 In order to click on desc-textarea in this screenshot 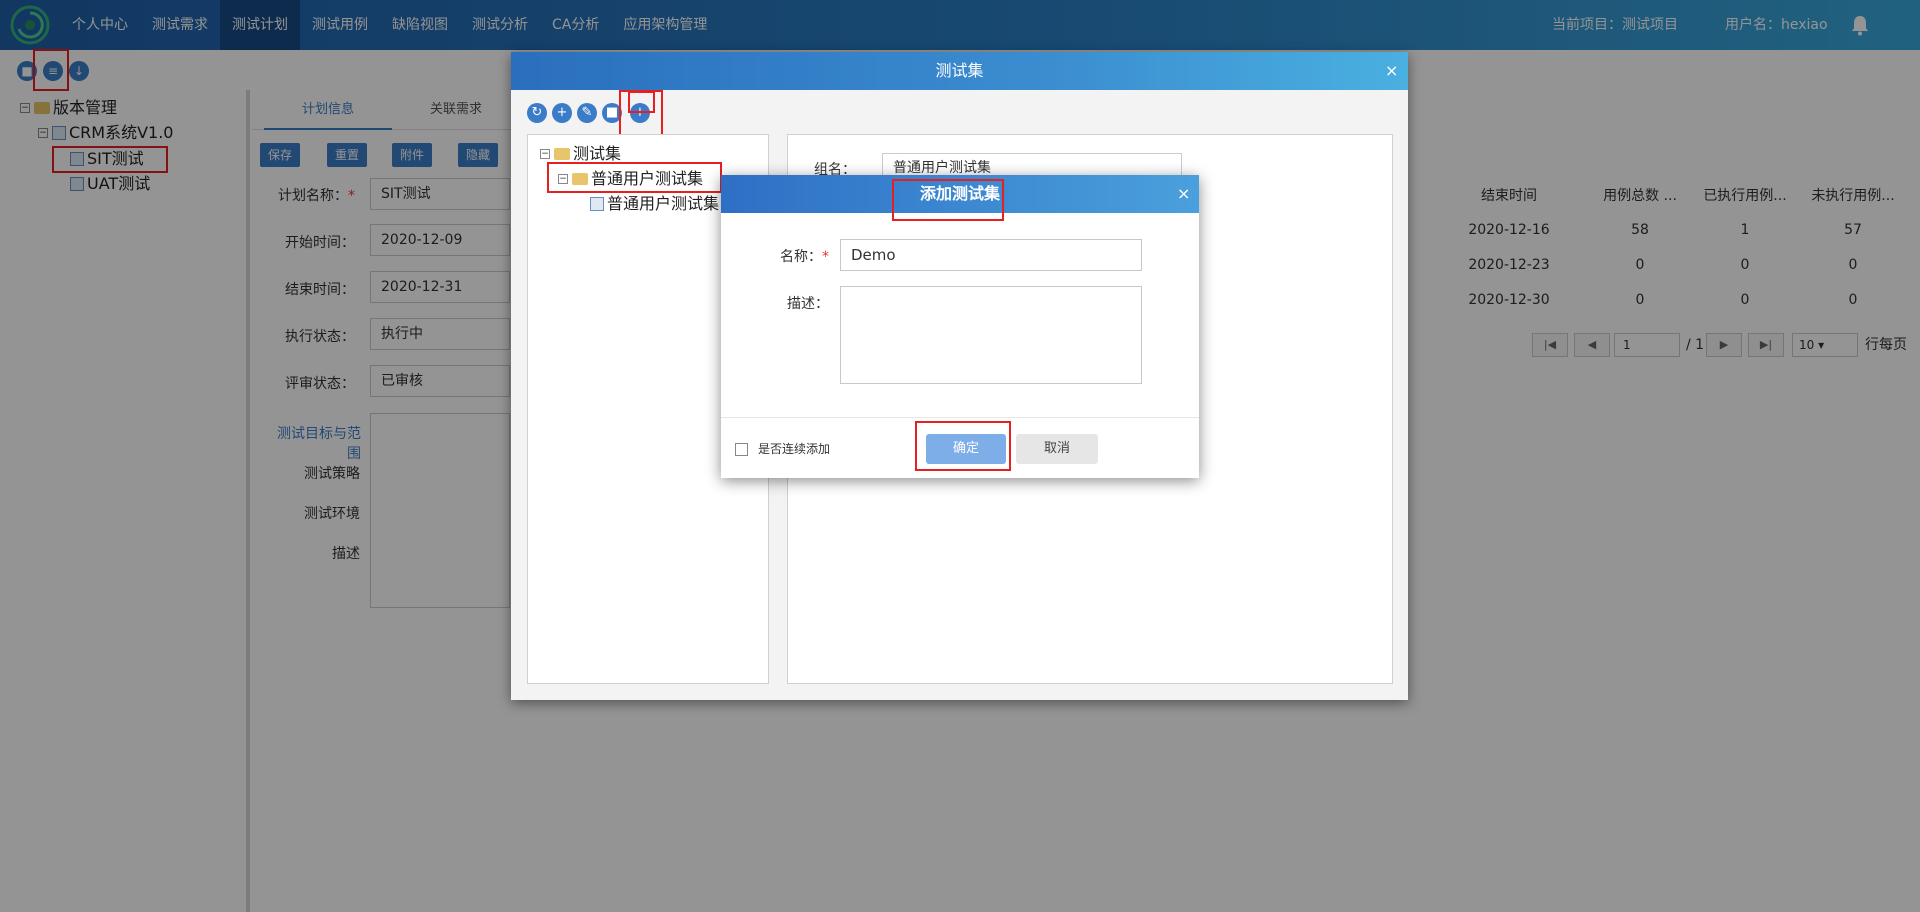, I will do `click(991, 335)`.